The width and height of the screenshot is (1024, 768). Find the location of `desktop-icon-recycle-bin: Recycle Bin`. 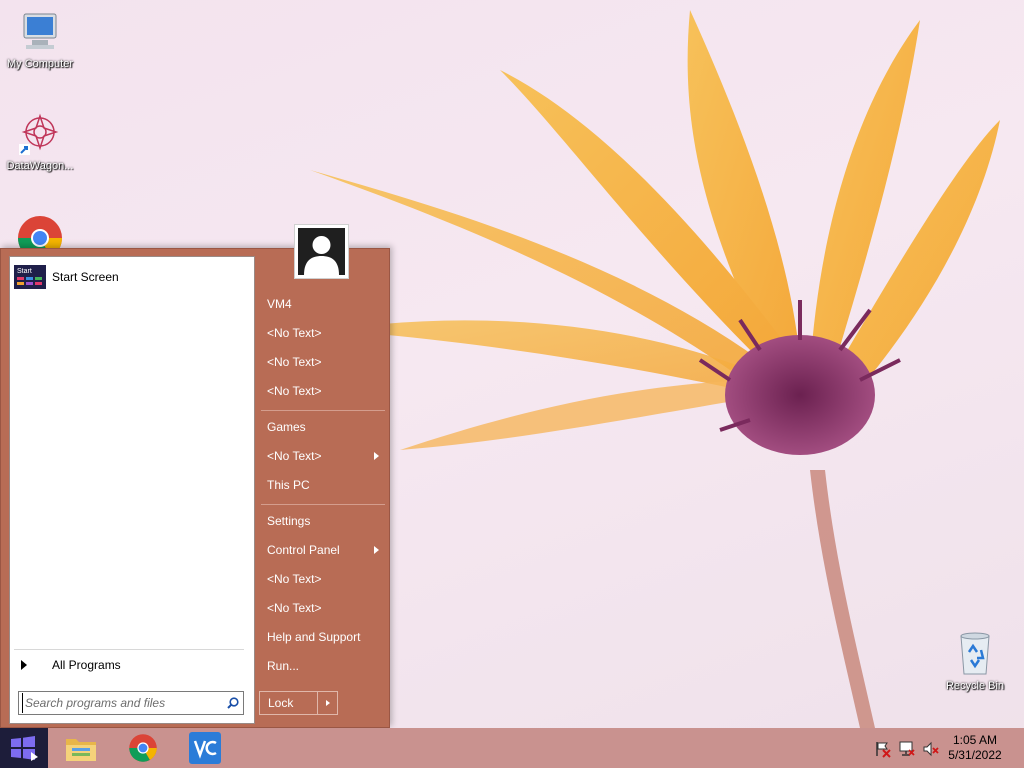

desktop-icon-recycle-bin: Recycle Bin is located at coordinates (975, 661).